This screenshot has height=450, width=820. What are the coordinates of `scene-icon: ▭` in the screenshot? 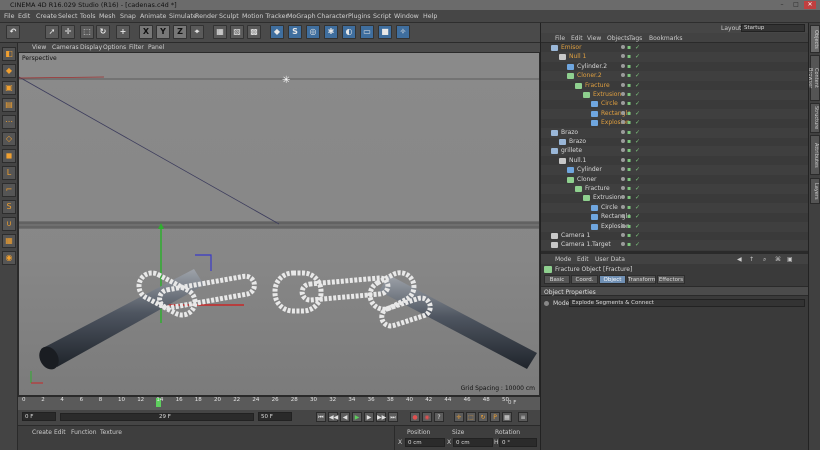 It's located at (367, 32).